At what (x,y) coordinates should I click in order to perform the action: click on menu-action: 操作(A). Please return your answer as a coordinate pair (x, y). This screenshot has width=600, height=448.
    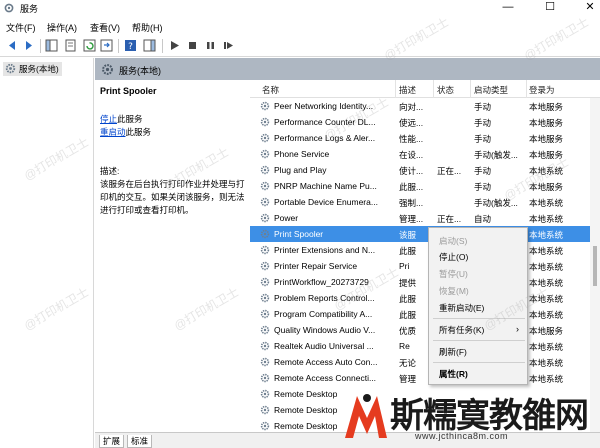
    Looking at the image, I should click on (62, 27).